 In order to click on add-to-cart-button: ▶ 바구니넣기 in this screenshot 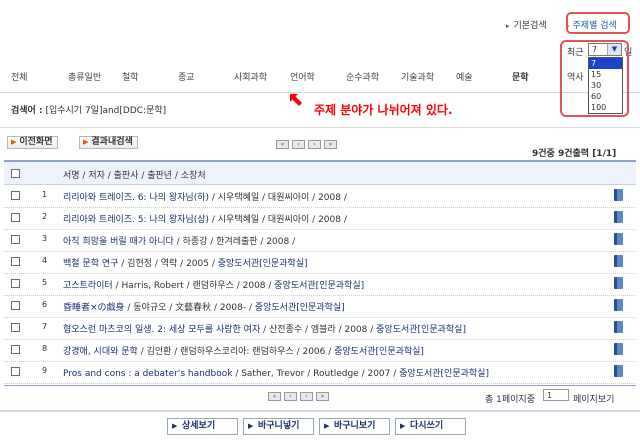, I will do `click(278, 426)`.